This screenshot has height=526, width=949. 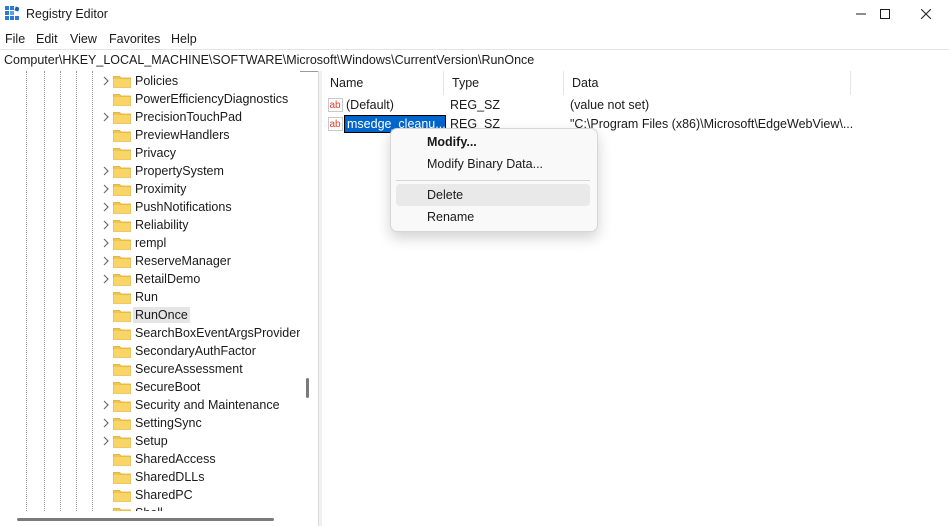 What do you see at coordinates (150, 225) in the screenshot?
I see `tree-item: Reliability` at bounding box center [150, 225].